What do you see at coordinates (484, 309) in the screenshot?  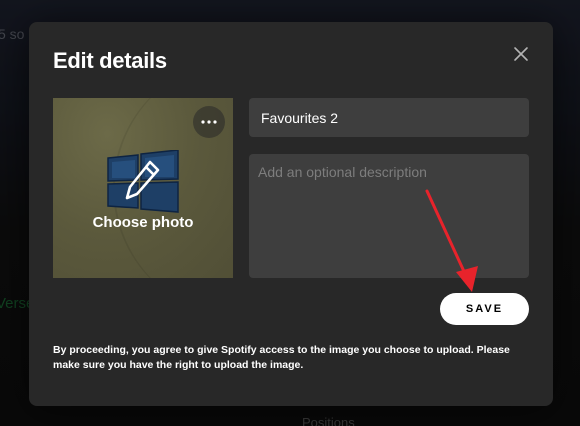 I see `save-button: SAVE` at bounding box center [484, 309].